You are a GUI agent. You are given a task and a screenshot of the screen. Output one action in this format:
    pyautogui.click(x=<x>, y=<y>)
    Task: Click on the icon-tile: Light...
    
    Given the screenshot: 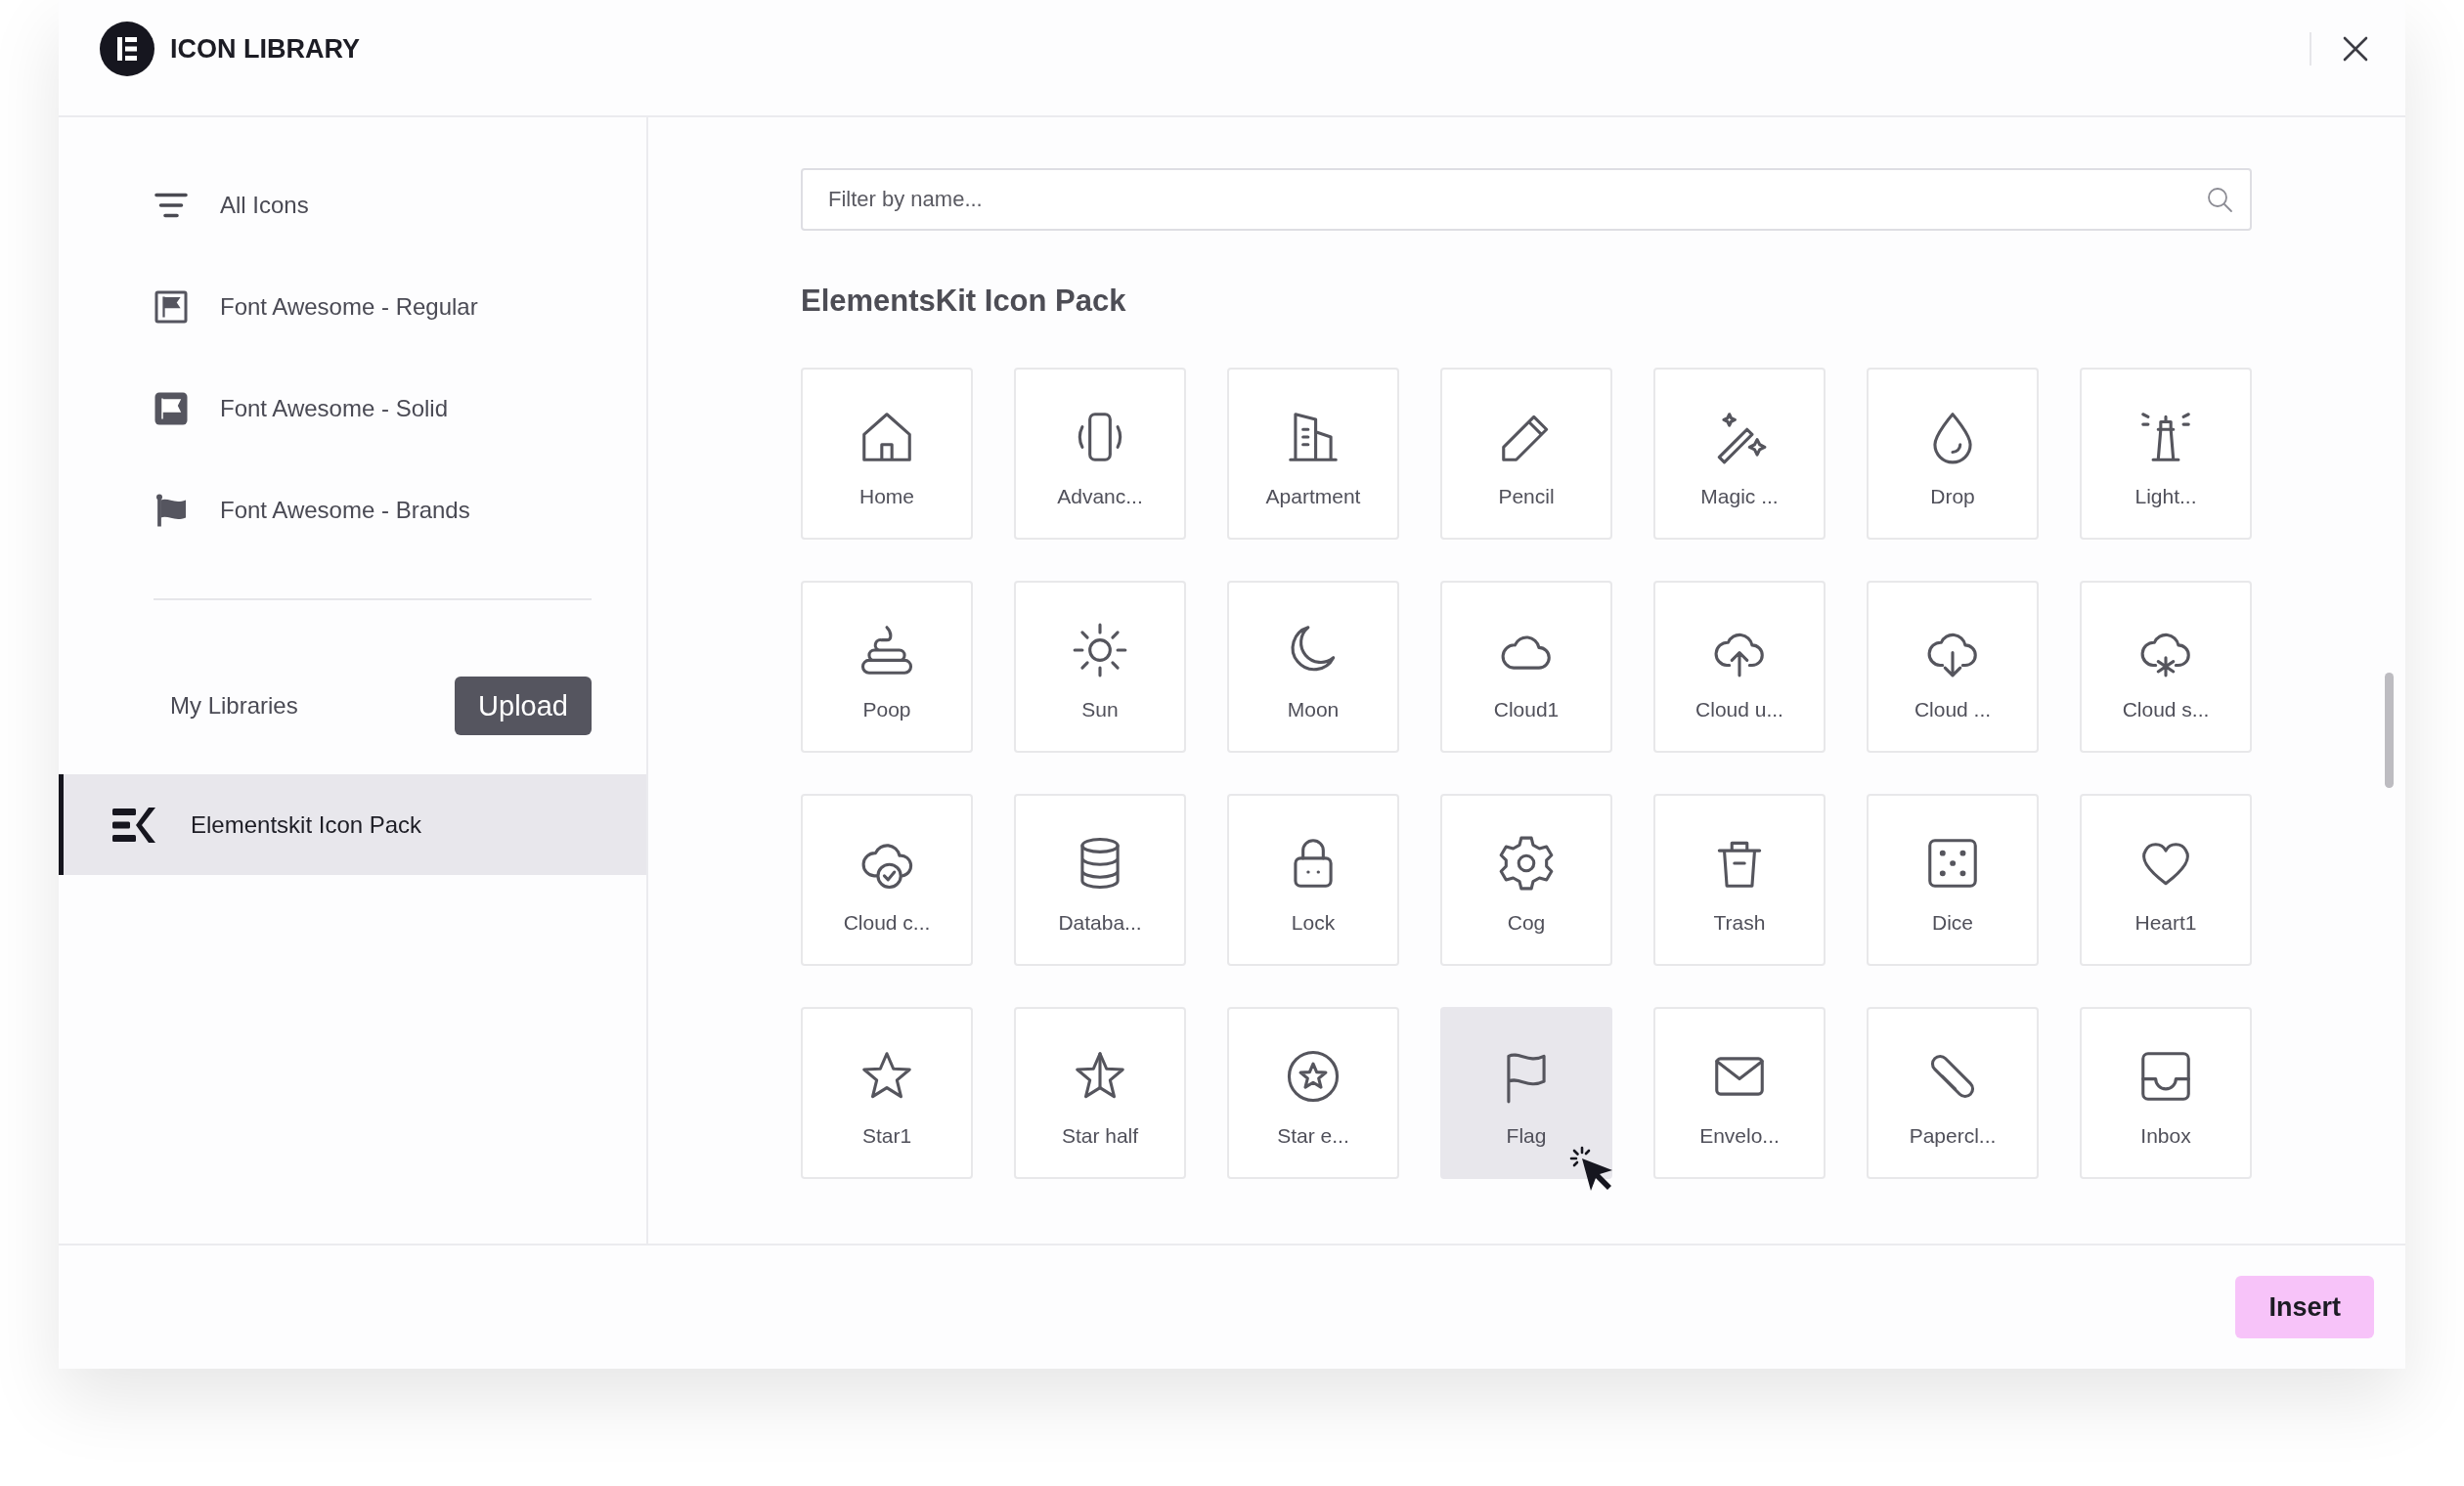 What is the action you would take?
    pyautogui.click(x=2166, y=454)
    